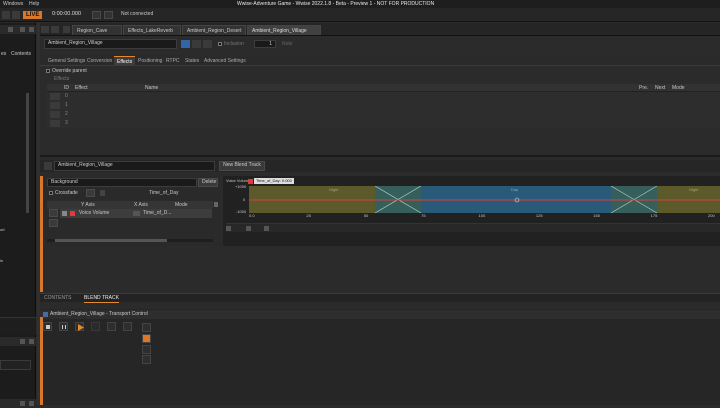 The image size is (720, 408). Describe the element at coordinates (380, 156) in the screenshot. I see `section-divider` at that location.